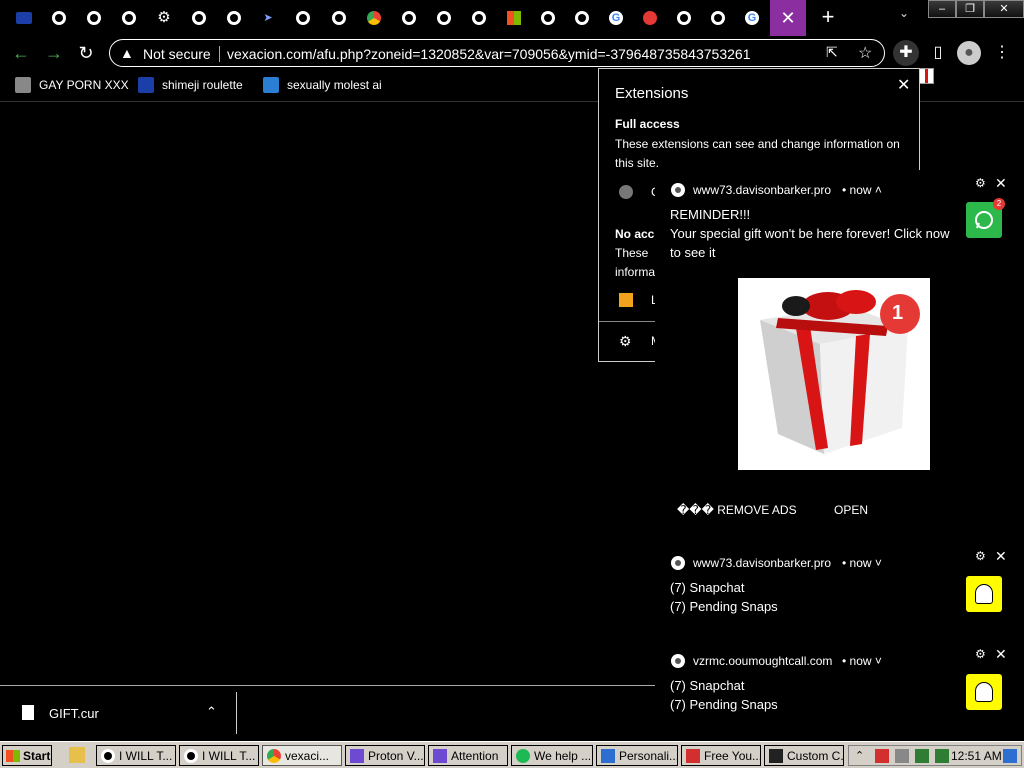 The image size is (1024, 768). I want to click on start-button: Start, so click(27, 755).